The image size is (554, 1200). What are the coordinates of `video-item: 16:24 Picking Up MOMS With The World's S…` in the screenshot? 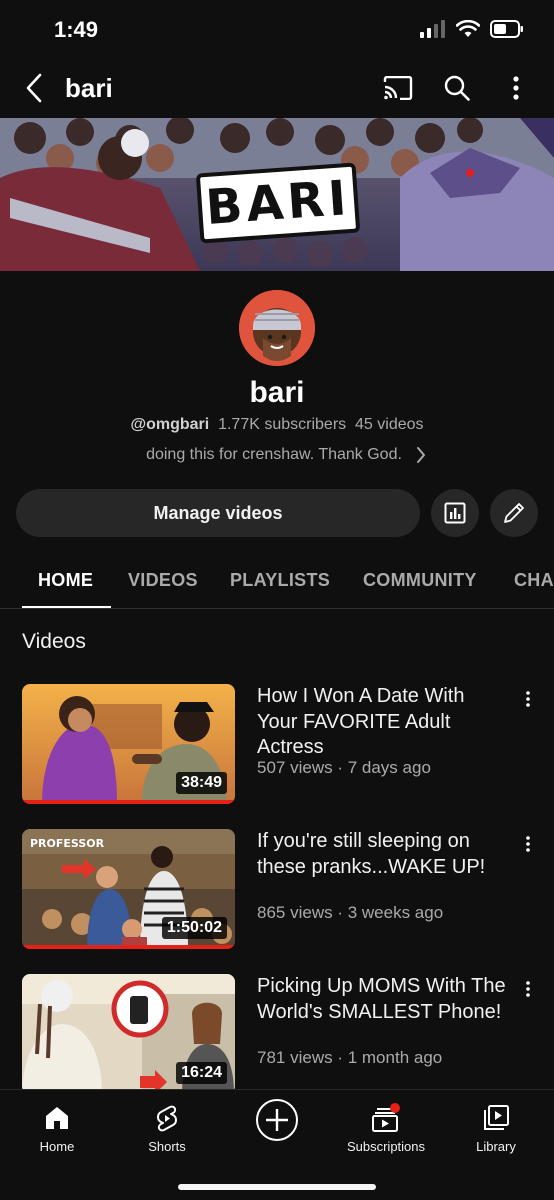 It's located at (277, 1036).